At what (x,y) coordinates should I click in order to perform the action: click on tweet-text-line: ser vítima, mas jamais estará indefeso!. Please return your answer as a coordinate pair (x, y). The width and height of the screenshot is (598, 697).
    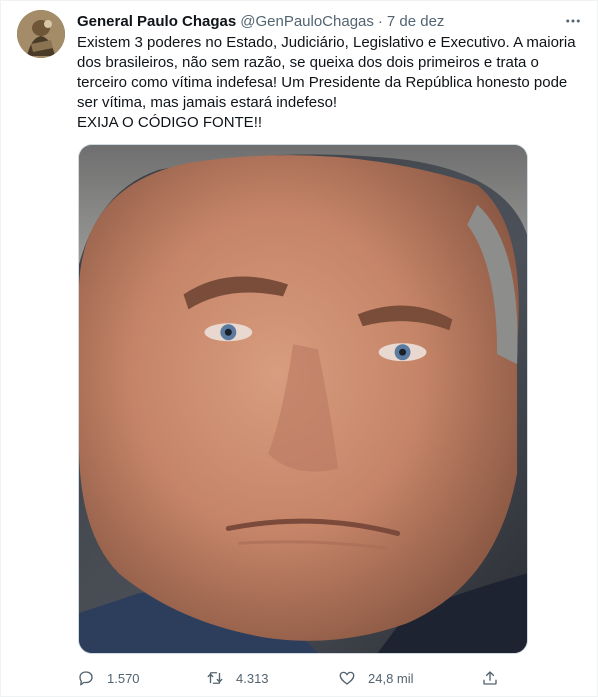
    Looking at the image, I should click on (207, 102).